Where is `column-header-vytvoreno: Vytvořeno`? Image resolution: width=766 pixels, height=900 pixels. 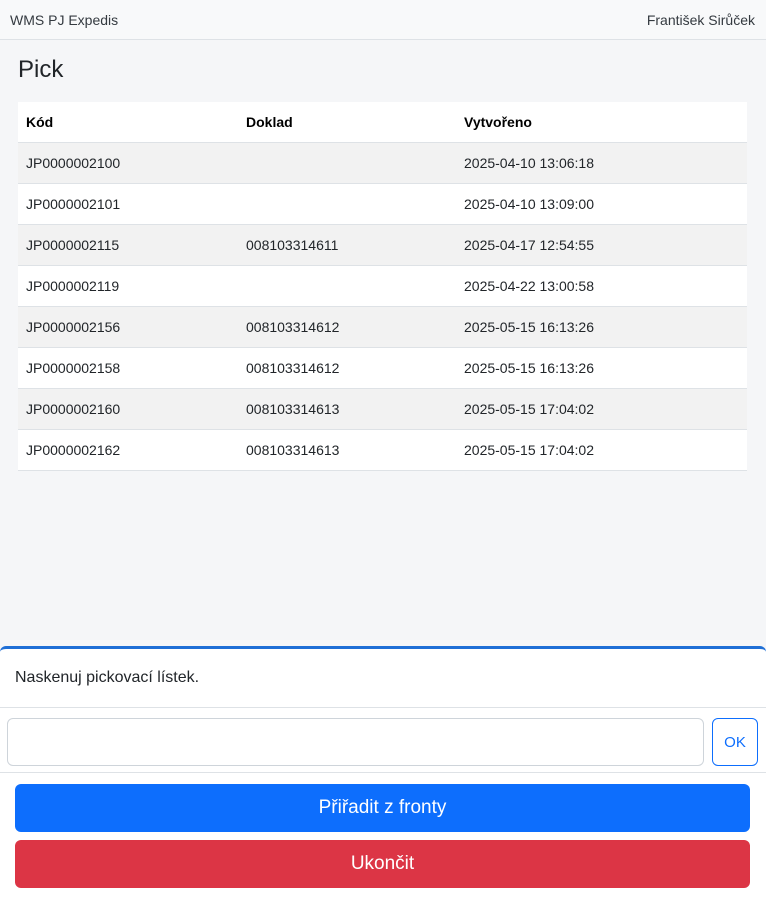 column-header-vytvoreno: Vytvořeno is located at coordinates (601, 122).